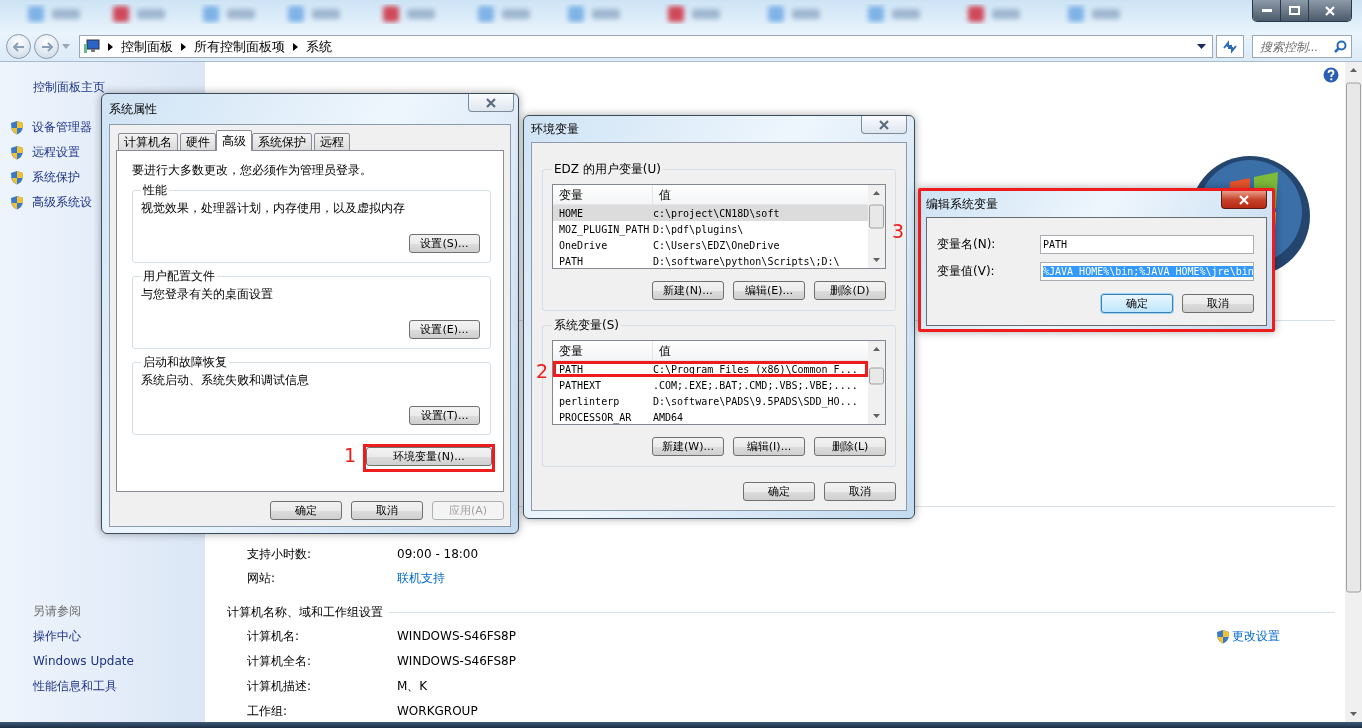 The width and height of the screenshot is (1362, 728). Describe the element at coordinates (412, 686) in the screenshot. I see `info-value: M、K` at that location.